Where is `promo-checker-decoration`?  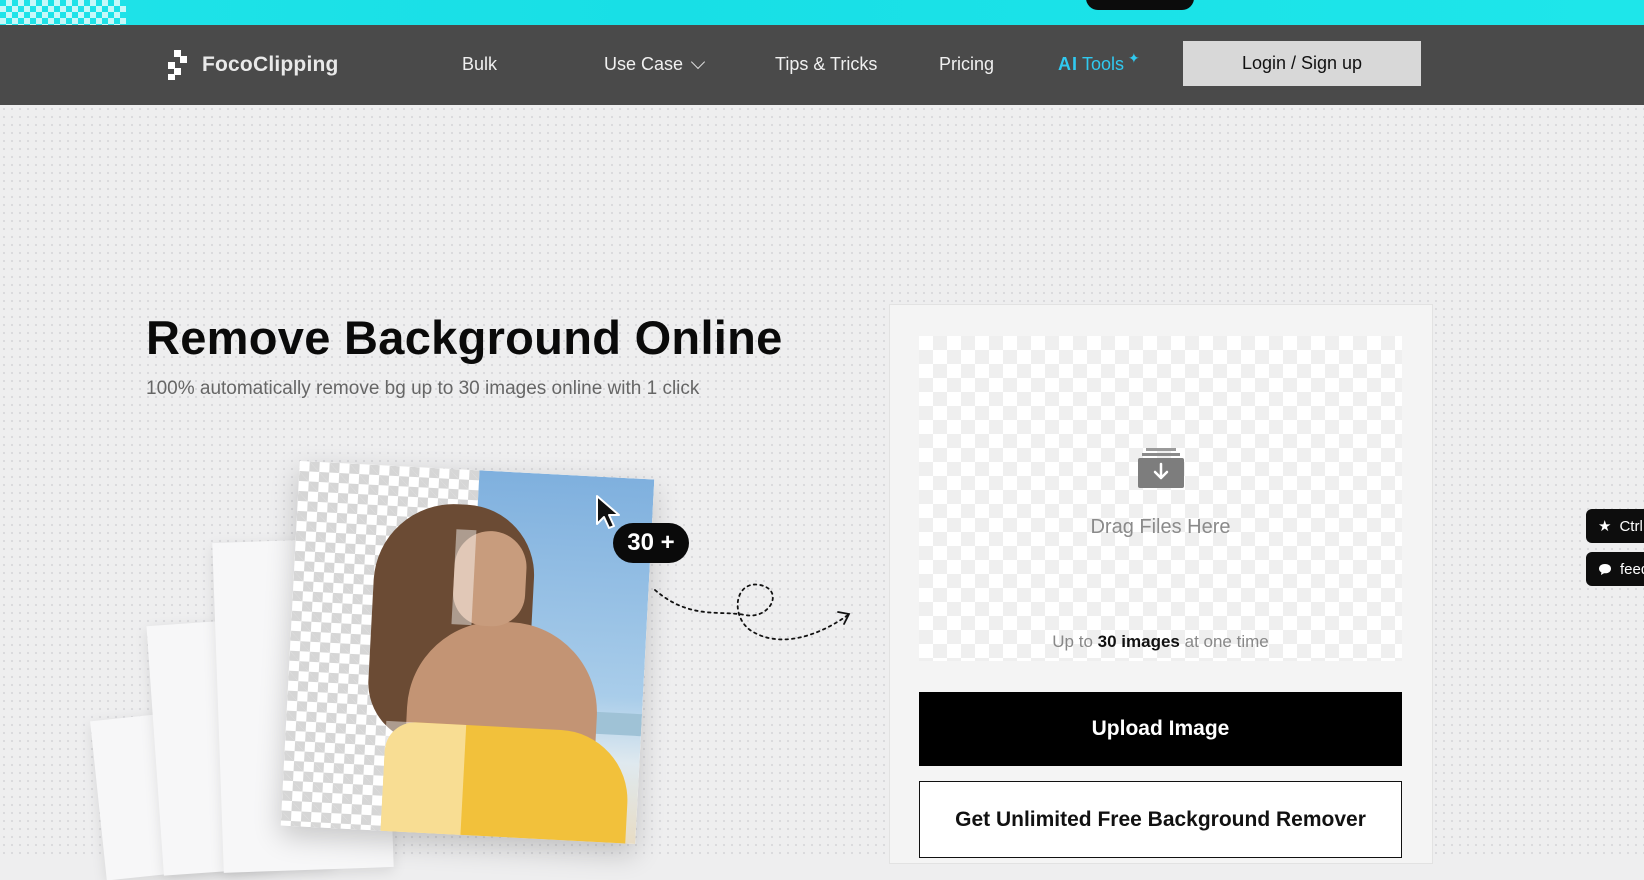 promo-checker-decoration is located at coordinates (63, 12).